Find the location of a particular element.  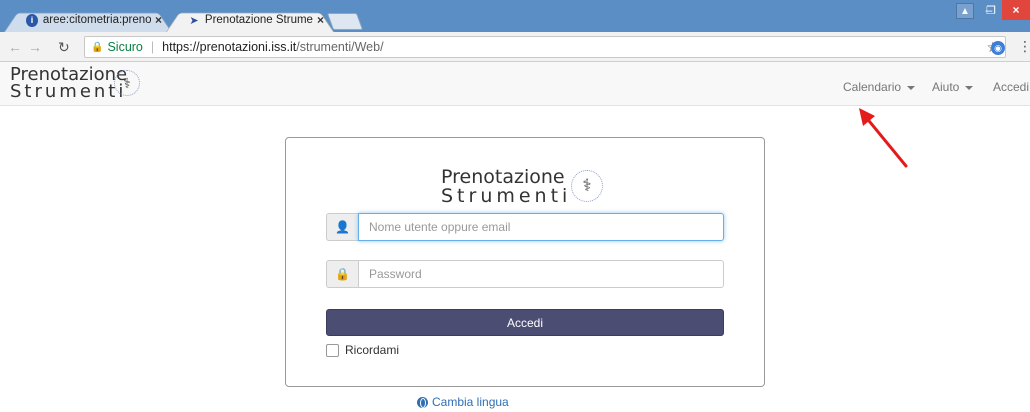

url-path: /strumenti/Web/ is located at coordinates (340, 47).